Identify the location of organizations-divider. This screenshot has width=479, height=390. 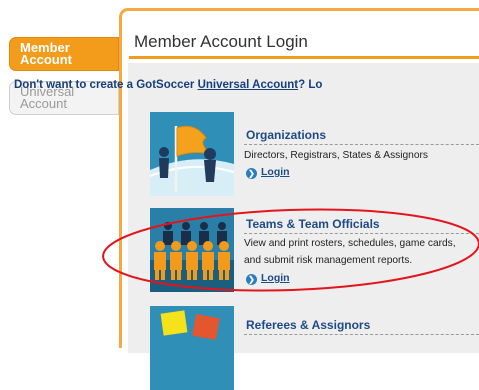
(361, 144).